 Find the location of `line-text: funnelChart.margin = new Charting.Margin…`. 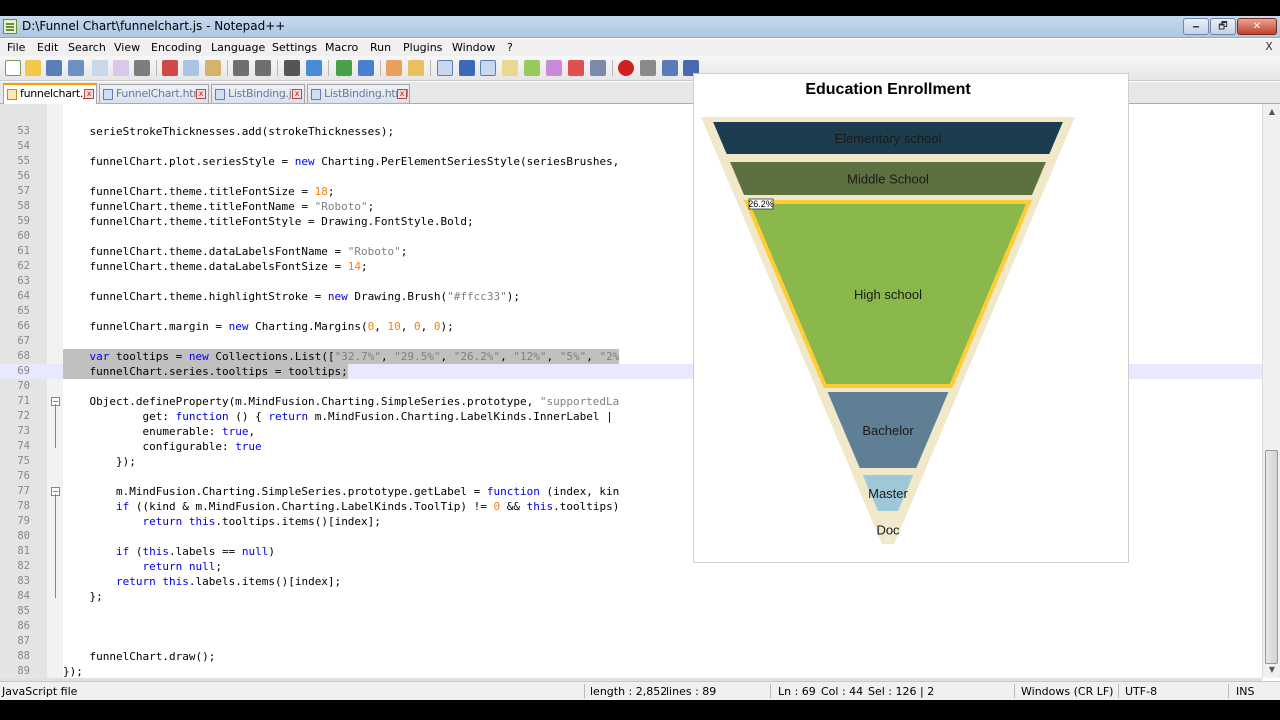

line-text: funnelChart.margin = new Charting.Margin… is located at coordinates (258, 326).